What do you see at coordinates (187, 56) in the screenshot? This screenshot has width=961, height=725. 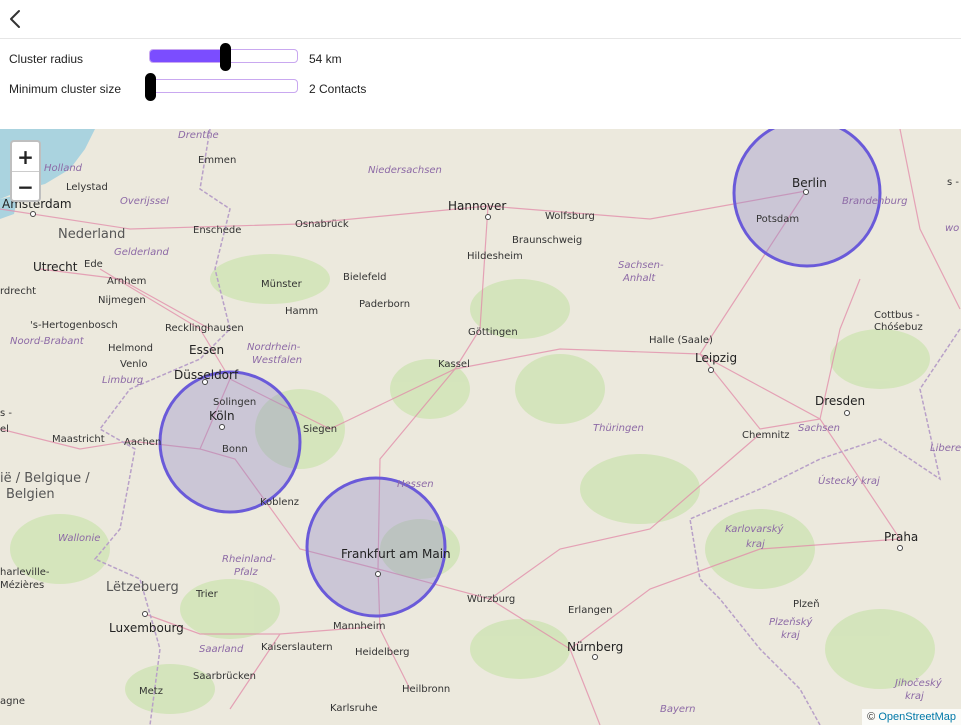 I see `cluster-radius-slider-fill` at bounding box center [187, 56].